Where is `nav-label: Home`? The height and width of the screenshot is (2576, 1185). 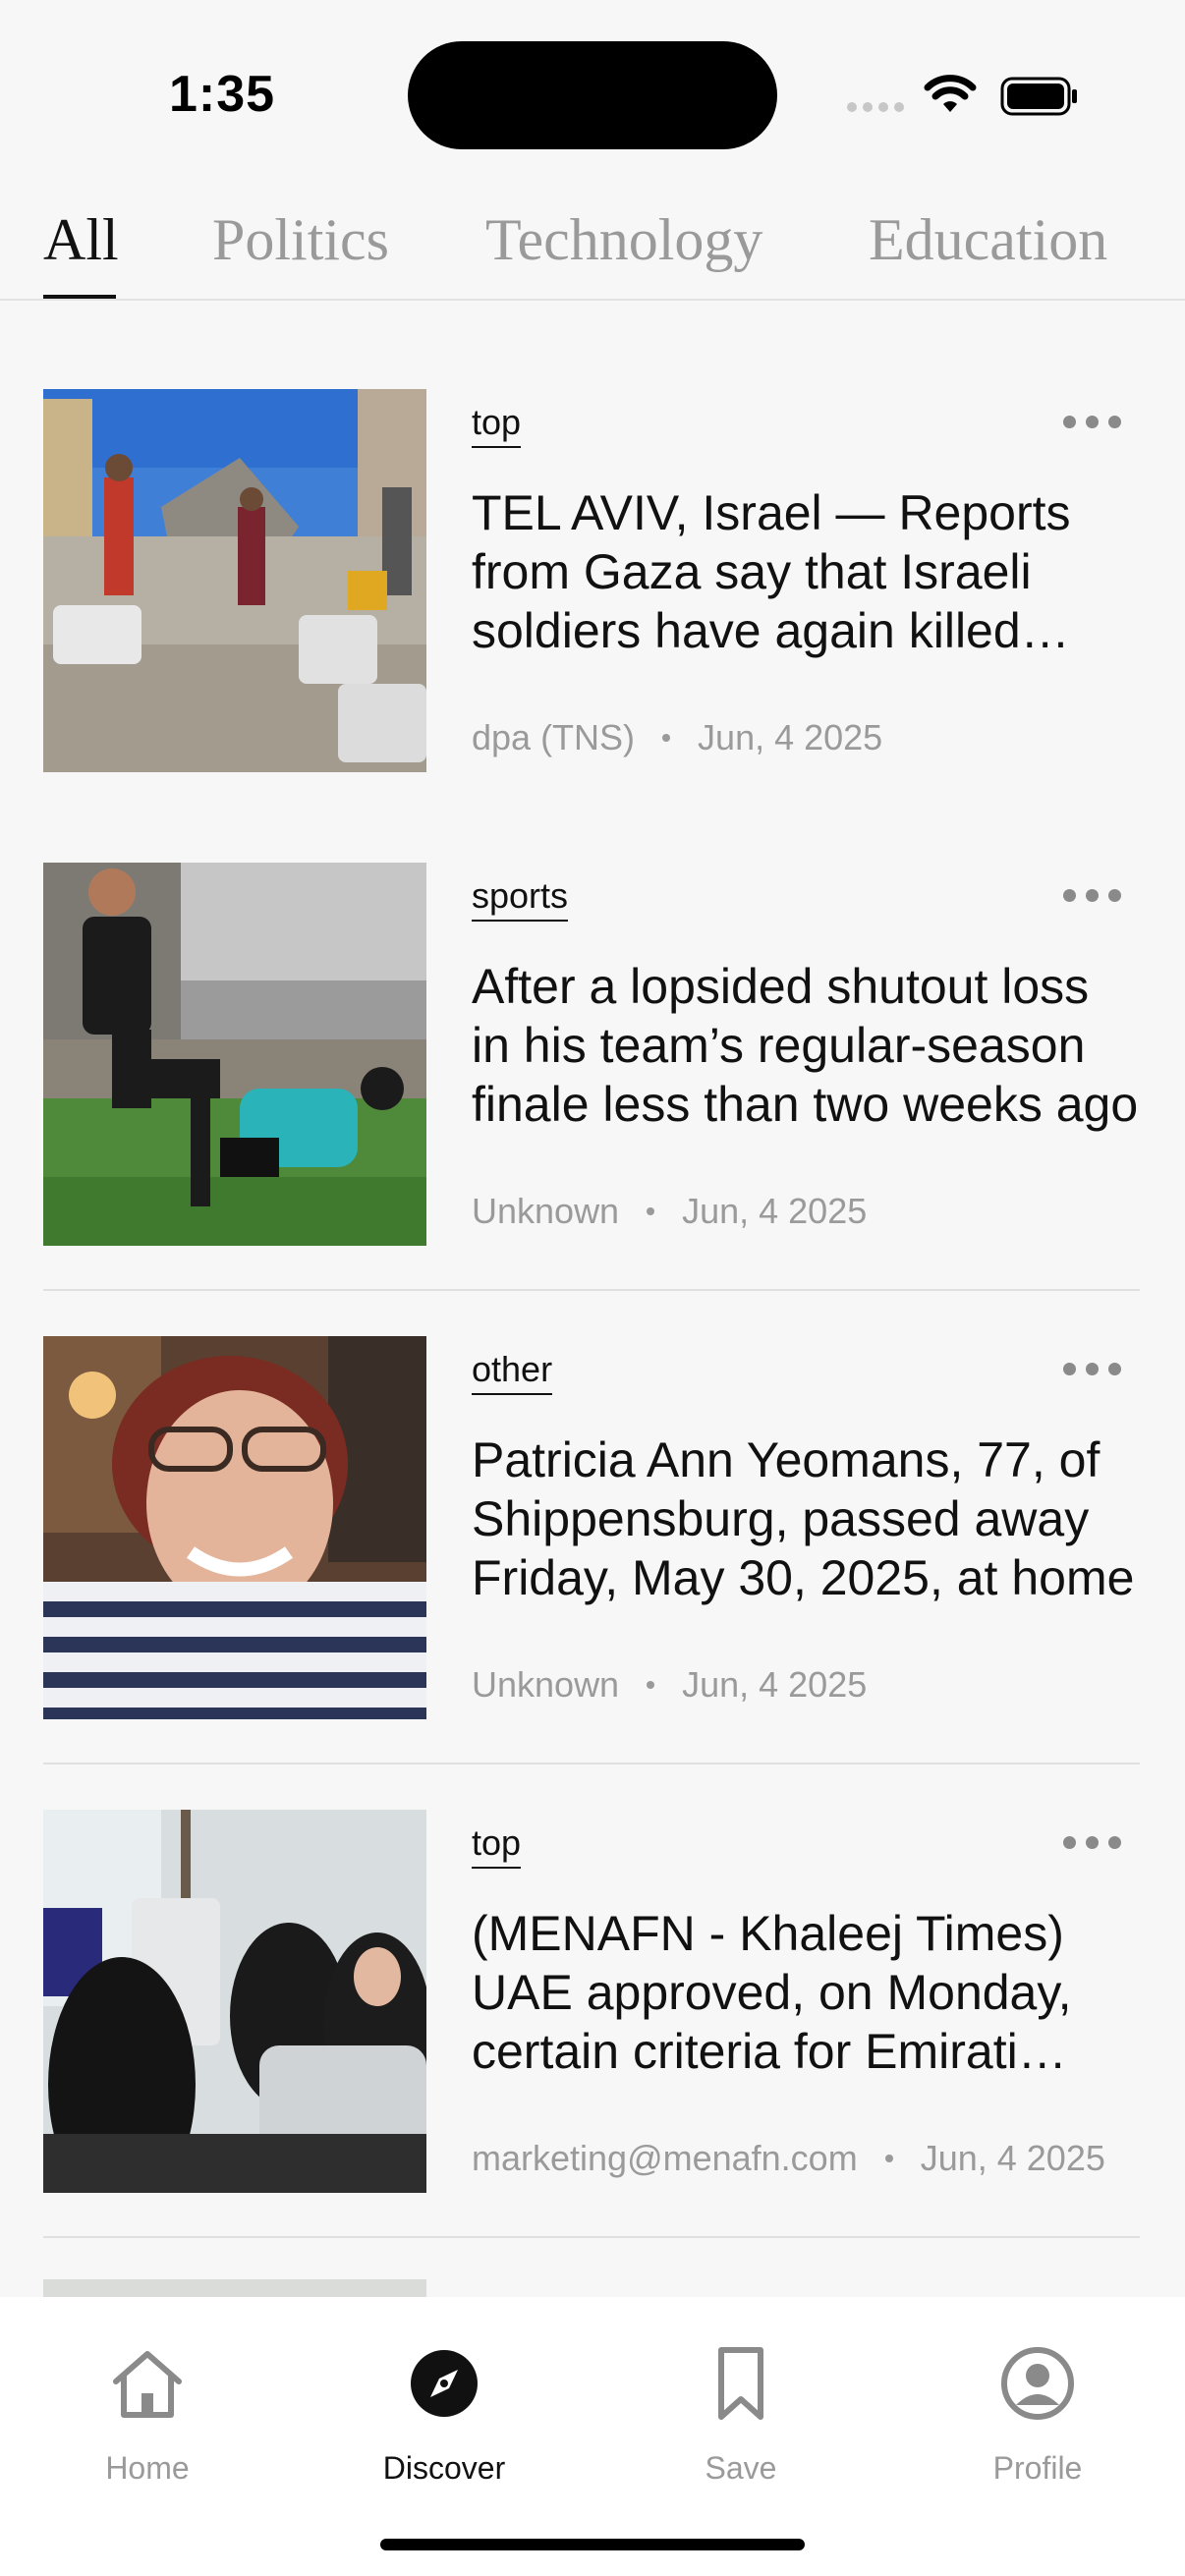
nav-label: Home is located at coordinates (148, 2468).